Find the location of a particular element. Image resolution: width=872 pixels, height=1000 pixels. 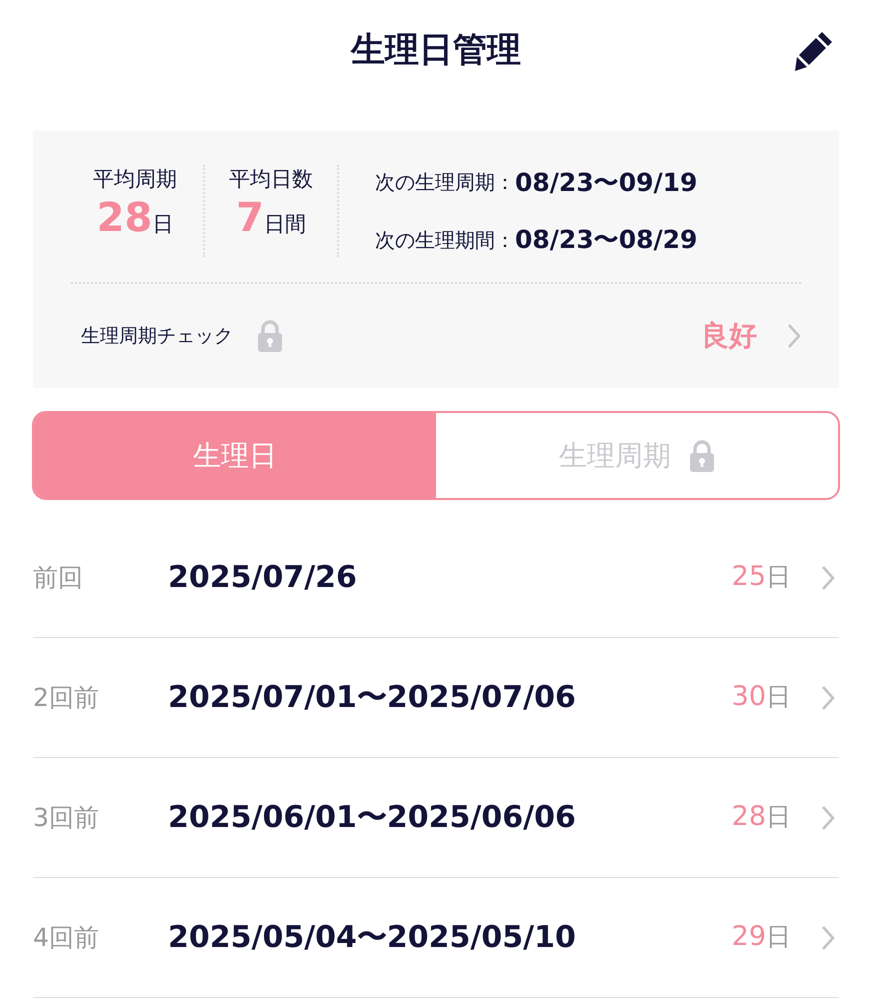

stat-label: 平均日数 is located at coordinates (271, 179).